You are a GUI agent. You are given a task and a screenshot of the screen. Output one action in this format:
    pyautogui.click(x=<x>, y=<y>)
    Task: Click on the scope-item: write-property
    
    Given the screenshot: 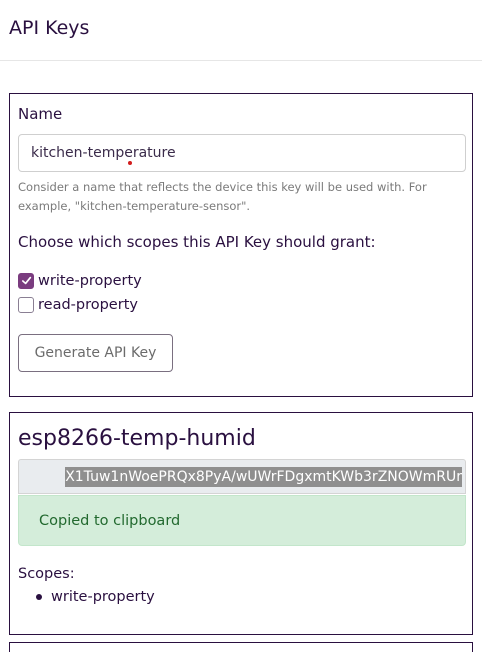 What is the action you would take?
    pyautogui.click(x=86, y=597)
    